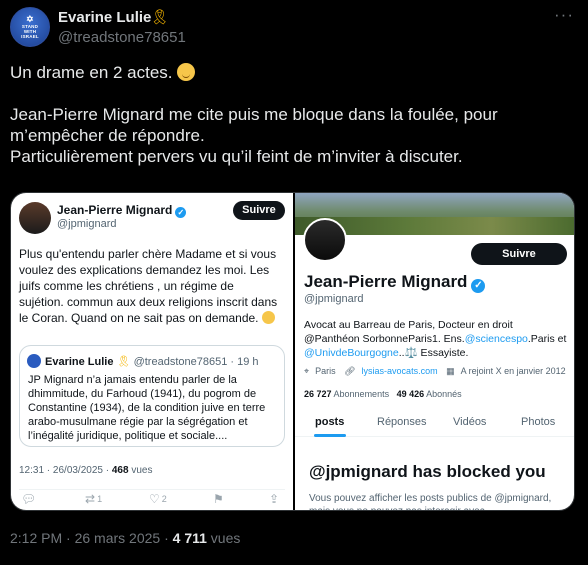 This screenshot has width=588, height=565. I want to click on relieved-face-icon, so click(186, 72).